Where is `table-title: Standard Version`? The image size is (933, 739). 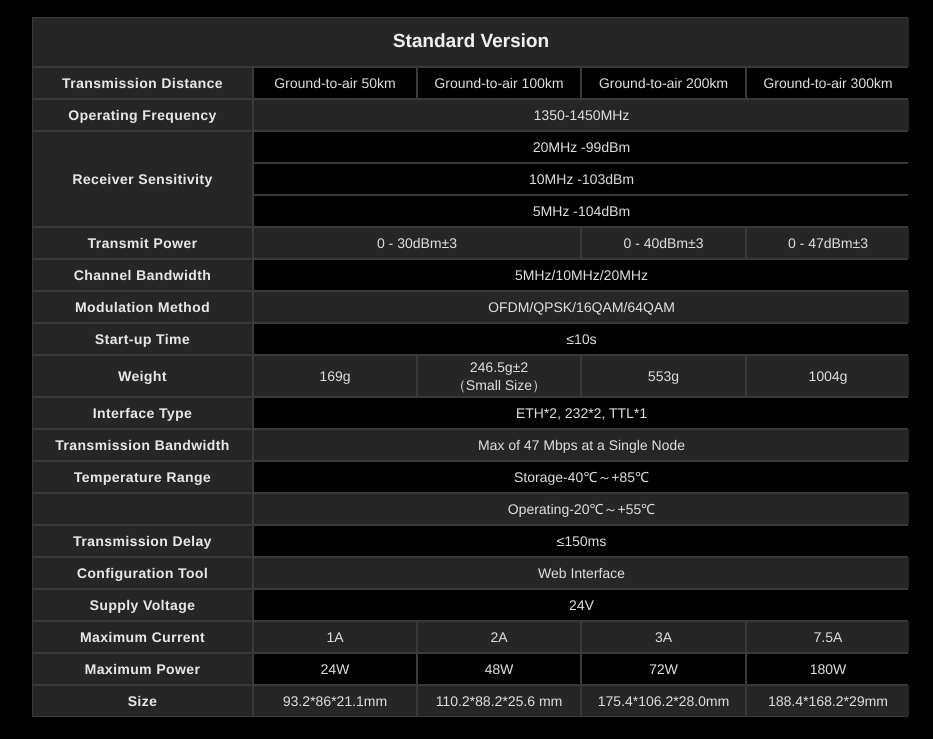 table-title: Standard Version is located at coordinates (471, 42).